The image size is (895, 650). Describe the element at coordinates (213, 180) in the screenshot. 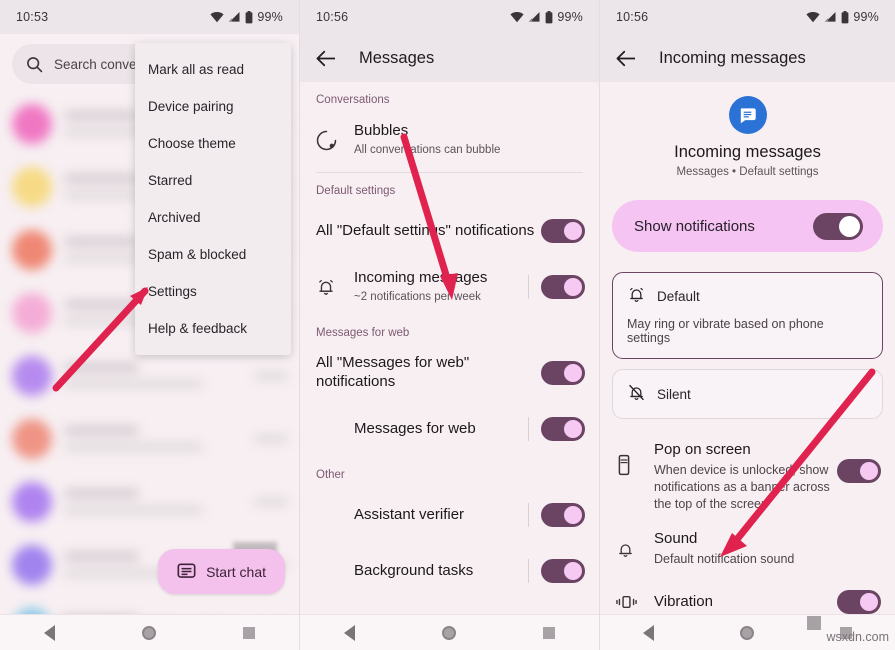

I see `menu-item-starred: Starred` at that location.